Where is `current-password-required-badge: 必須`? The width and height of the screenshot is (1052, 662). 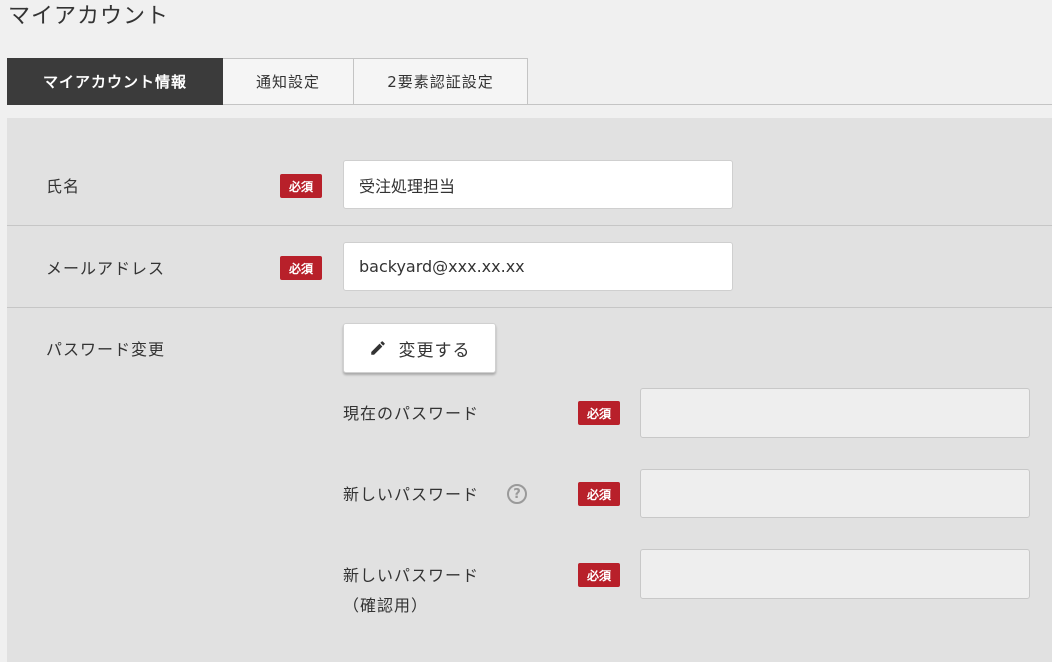
current-password-required-badge: 必須 is located at coordinates (599, 413).